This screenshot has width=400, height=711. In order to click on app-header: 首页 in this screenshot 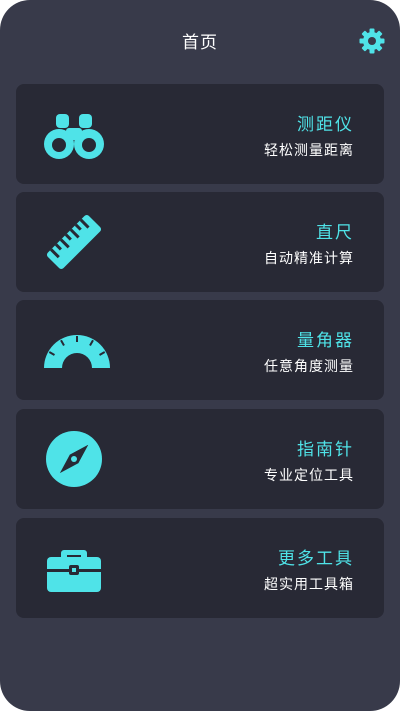, I will do `click(200, 40)`.